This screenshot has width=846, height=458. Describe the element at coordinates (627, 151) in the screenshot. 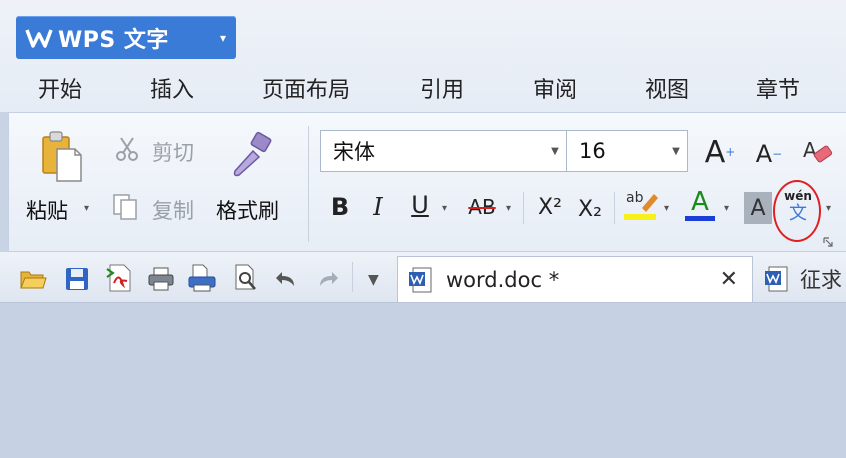

I see `font-size-select: 16 ▼` at that location.